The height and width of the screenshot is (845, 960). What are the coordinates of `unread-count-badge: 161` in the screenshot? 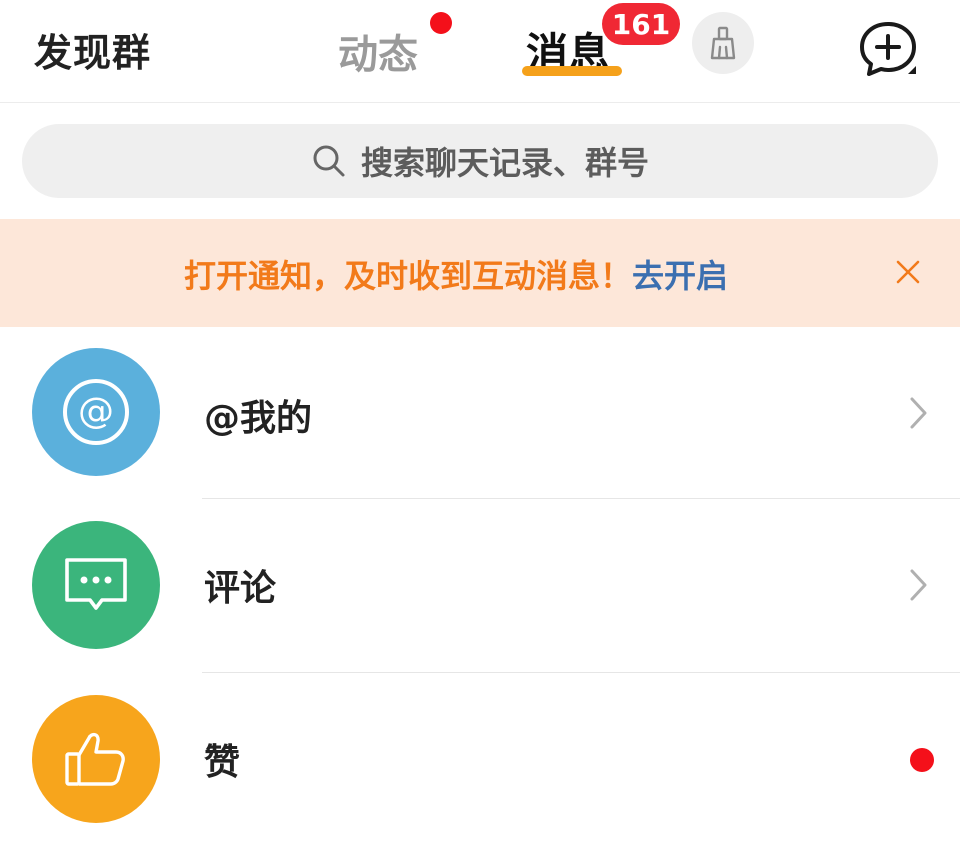 It's located at (641, 24).